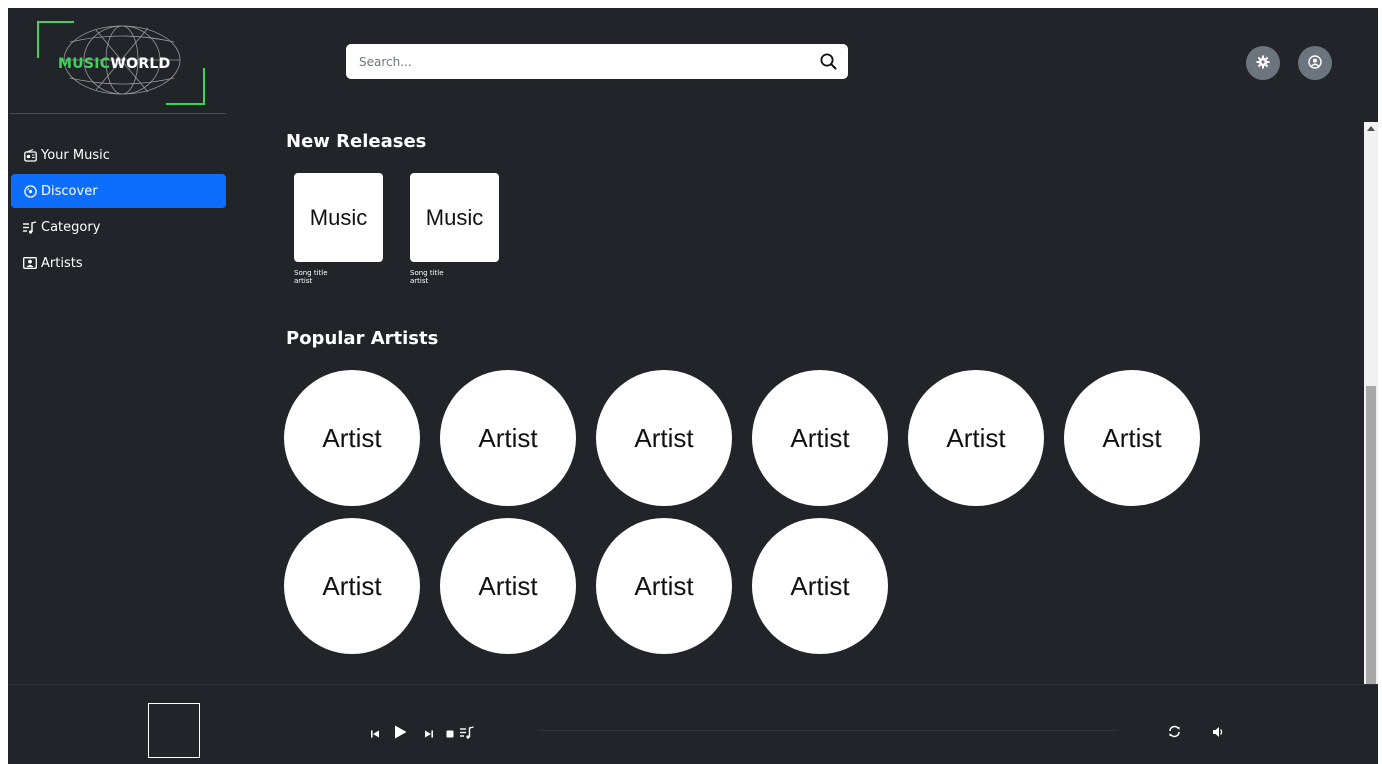  What do you see at coordinates (30, 191) in the screenshot?
I see `disc-icon` at bounding box center [30, 191].